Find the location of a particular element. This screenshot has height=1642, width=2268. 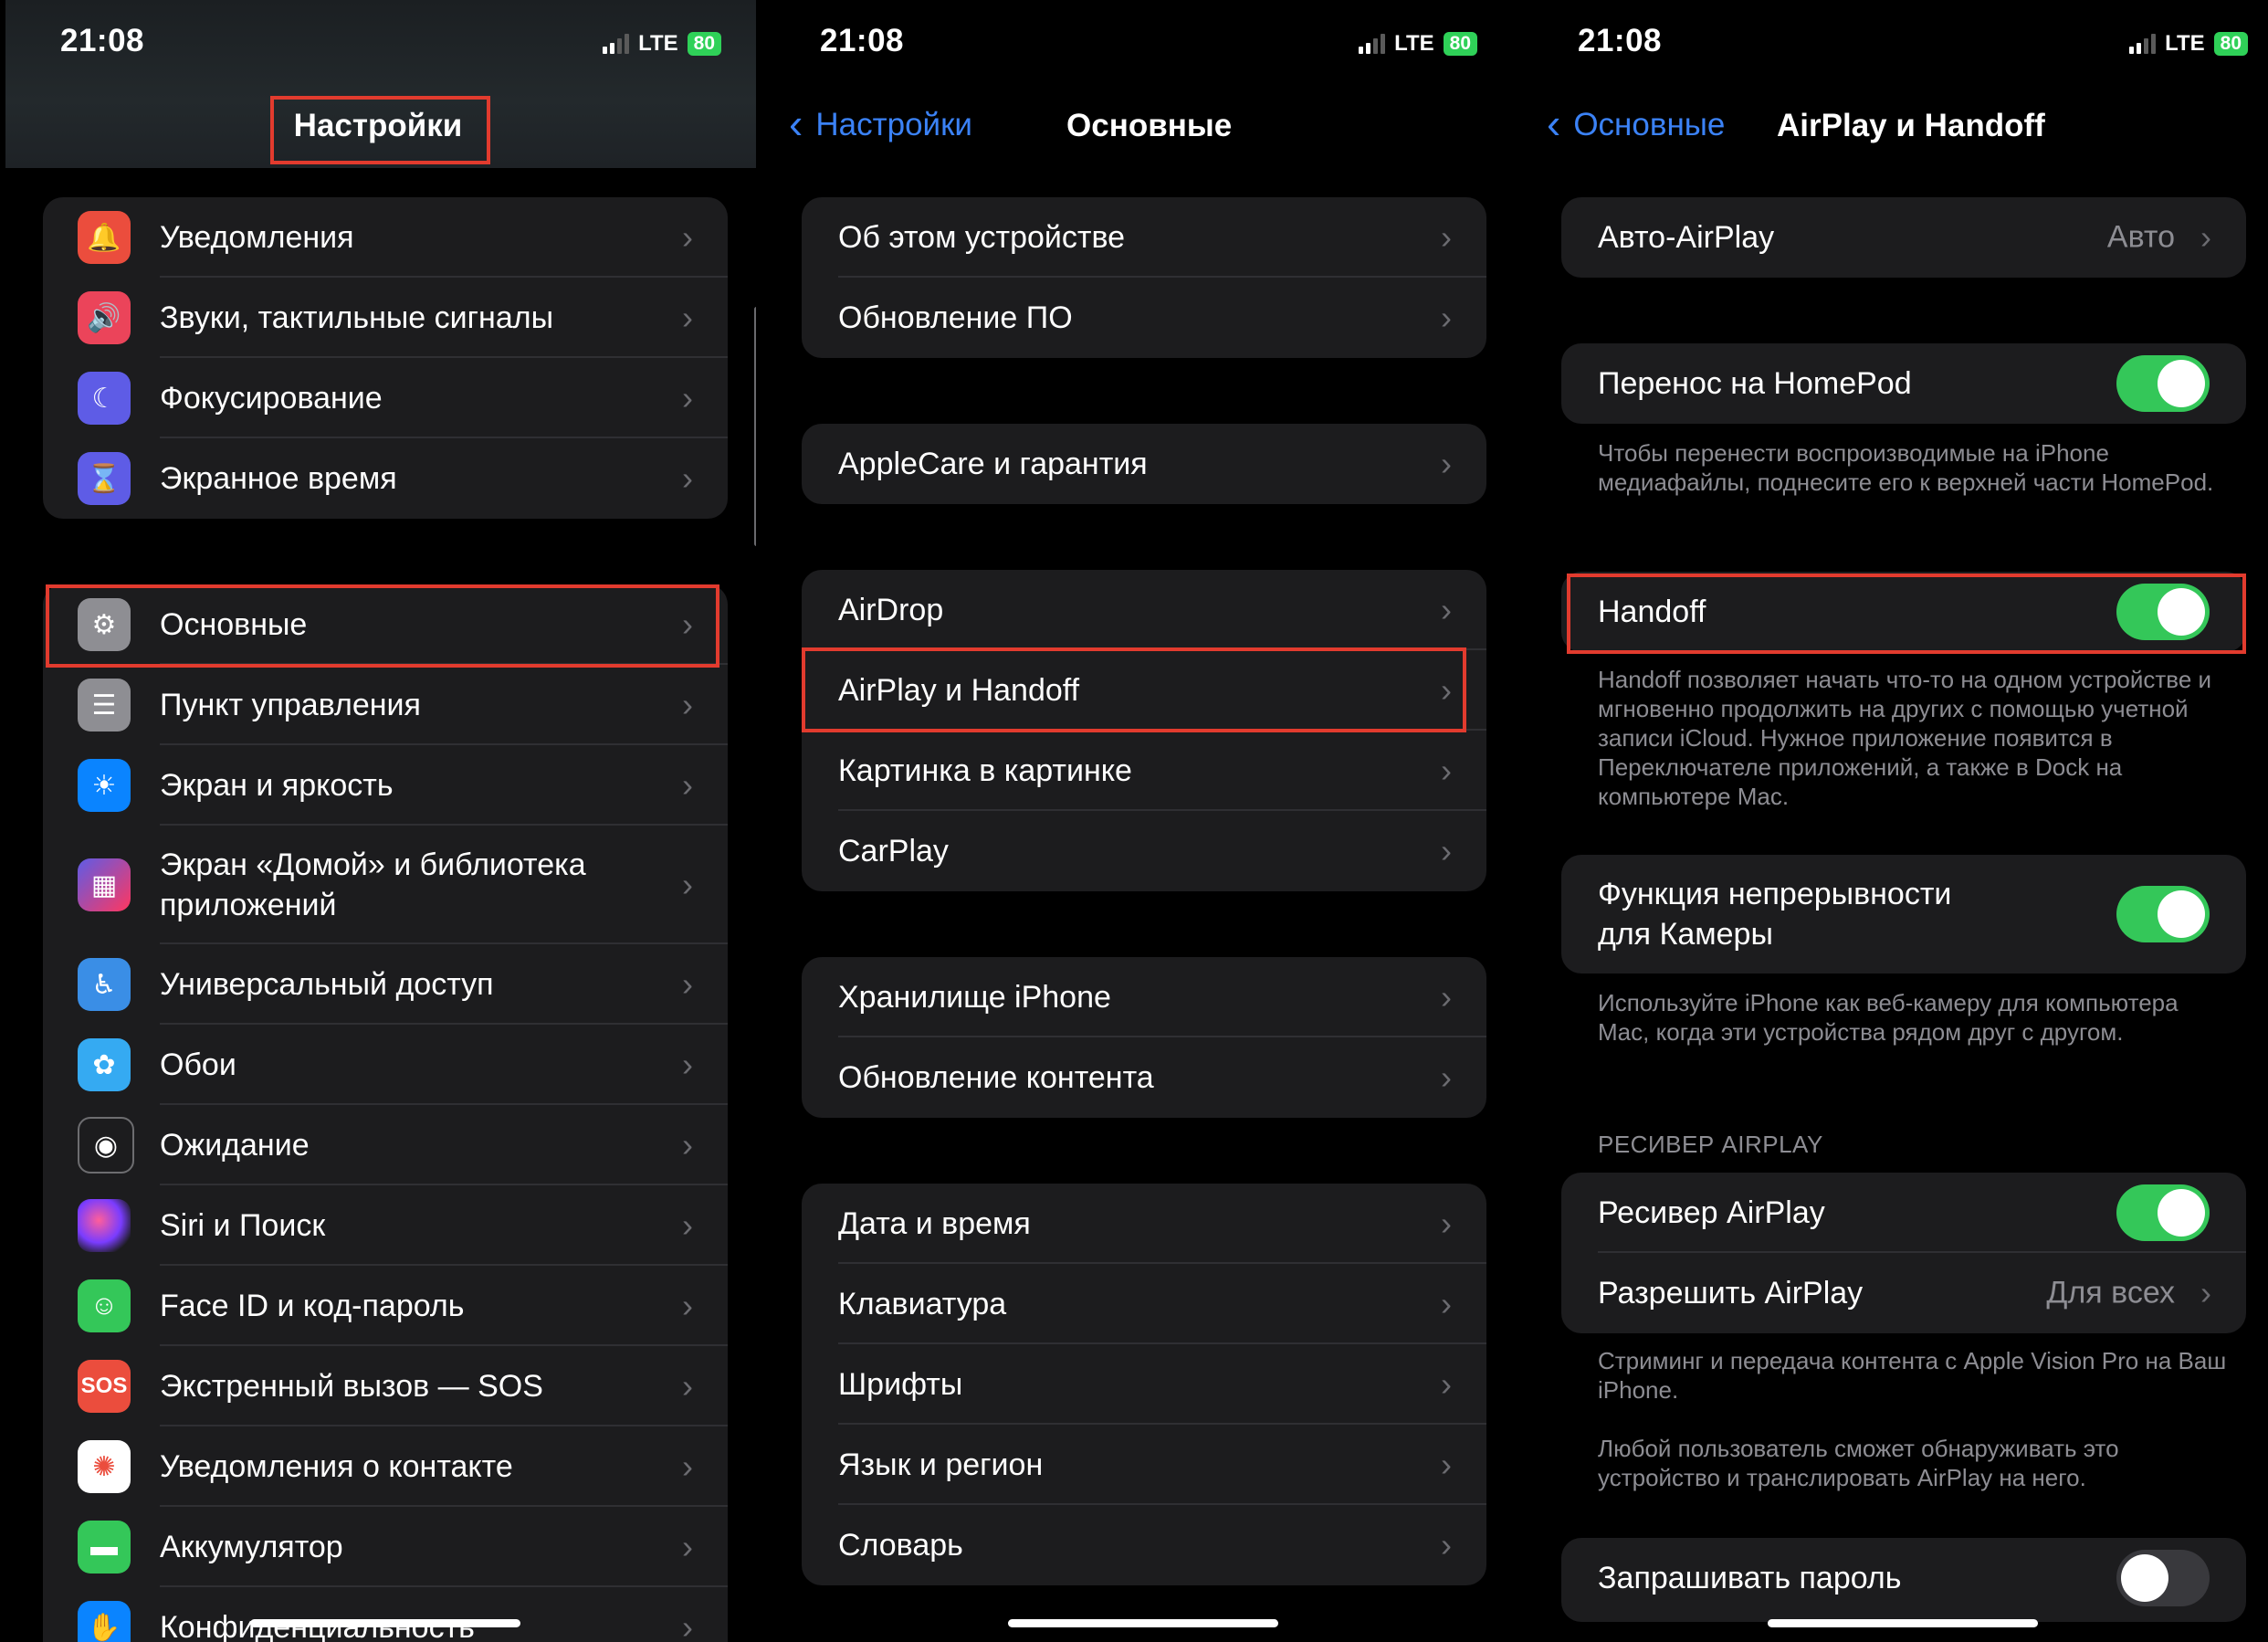

settings-row: ✋Конфиденциальность› is located at coordinates (386, 1614).